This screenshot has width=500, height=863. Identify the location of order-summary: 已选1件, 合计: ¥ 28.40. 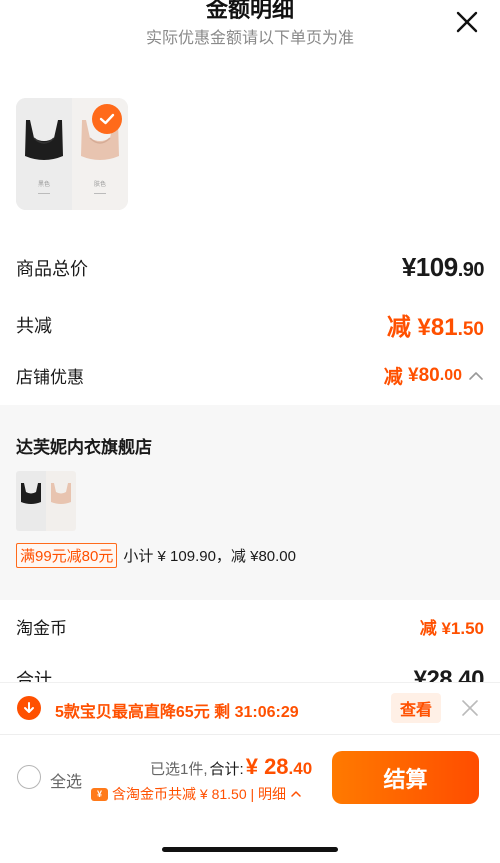
(231, 767).